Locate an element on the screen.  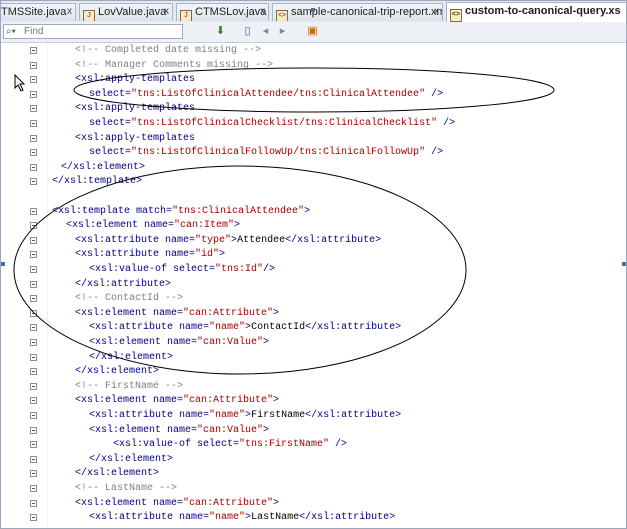
code-line: </xsl:attribute> is located at coordinates (313, 285).